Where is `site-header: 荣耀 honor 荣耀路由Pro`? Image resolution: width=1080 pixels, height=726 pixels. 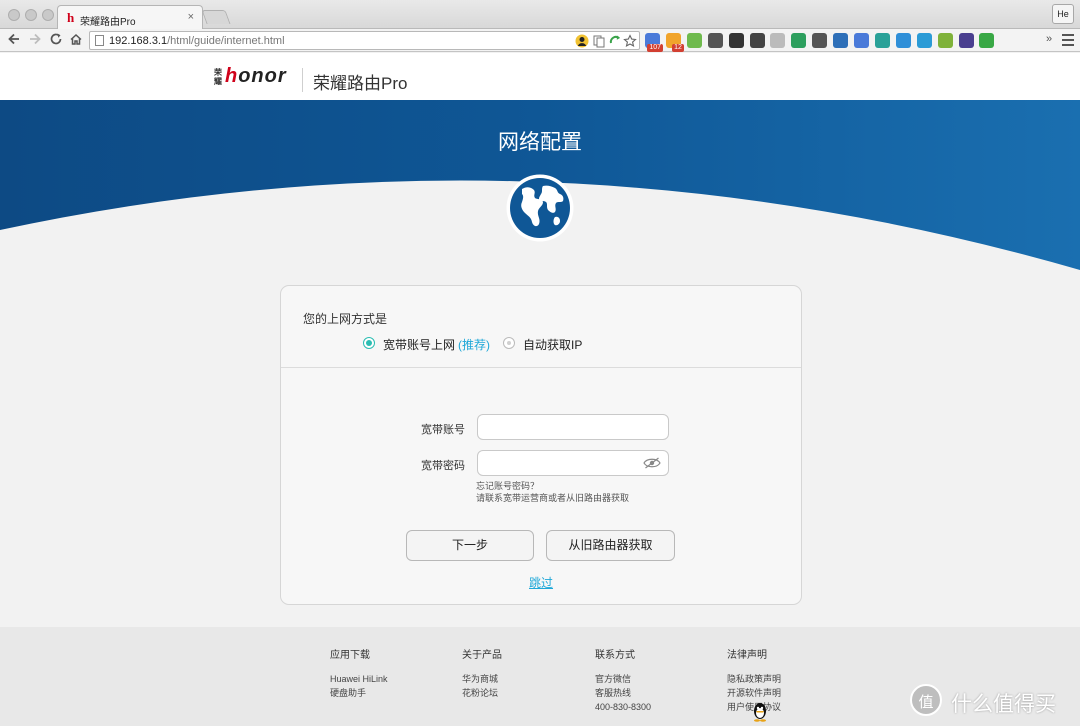
site-header: 荣耀 honor 荣耀路由Pro is located at coordinates (540, 76).